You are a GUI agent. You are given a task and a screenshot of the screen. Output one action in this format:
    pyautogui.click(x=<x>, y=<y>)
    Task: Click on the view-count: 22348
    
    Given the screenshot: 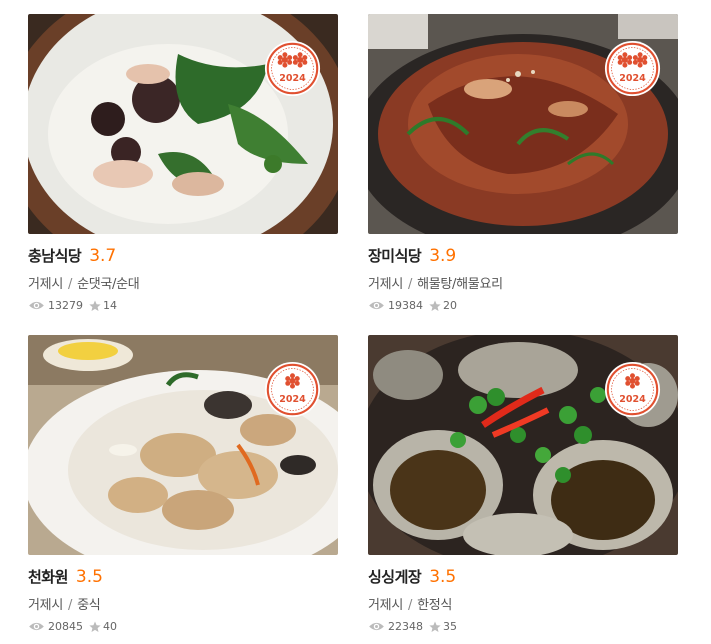 What is the action you would take?
    pyautogui.click(x=395, y=626)
    